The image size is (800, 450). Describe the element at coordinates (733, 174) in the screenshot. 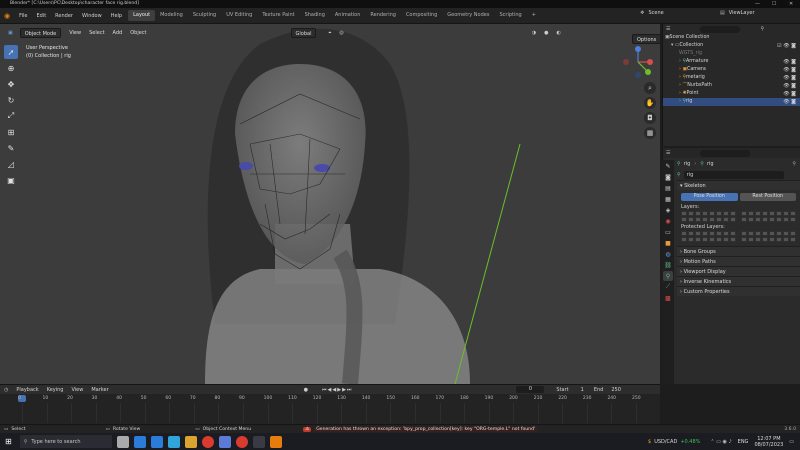

I see `data-name-field: rig` at that location.